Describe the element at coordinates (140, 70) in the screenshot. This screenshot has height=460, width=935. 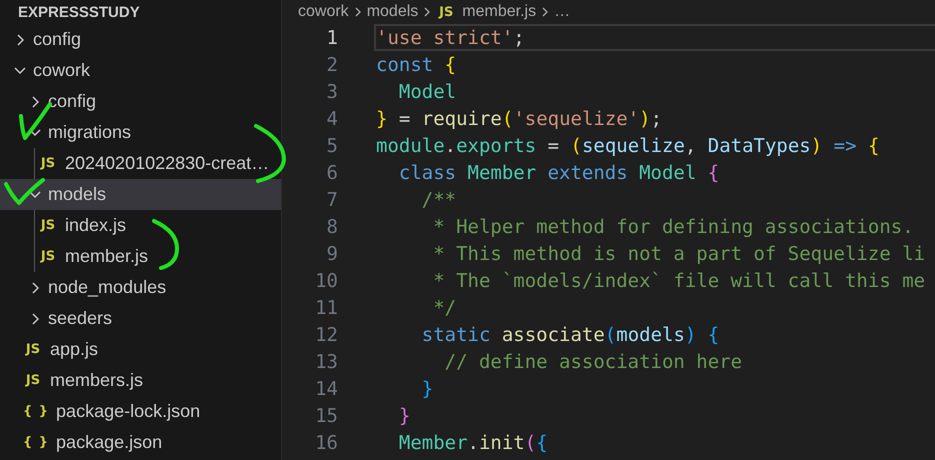
I see `folder-item: cowork` at that location.